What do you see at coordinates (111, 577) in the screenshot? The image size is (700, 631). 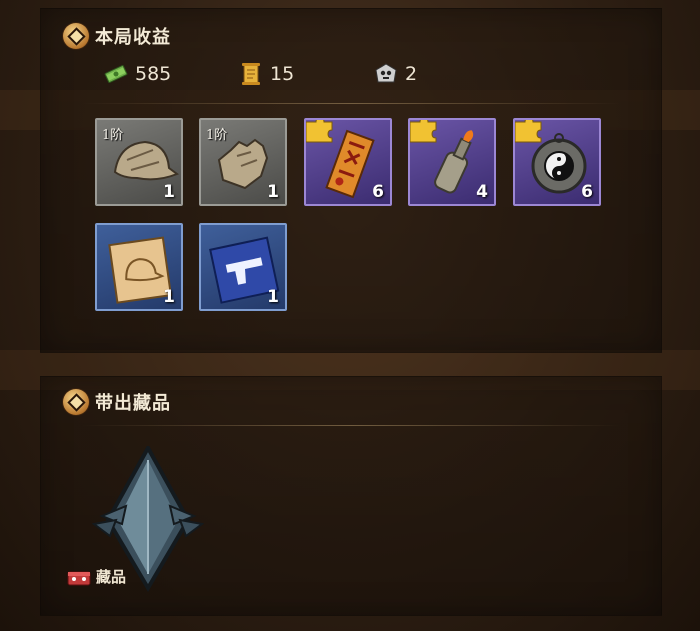 I see `relic-label-text: 藏品` at bounding box center [111, 577].